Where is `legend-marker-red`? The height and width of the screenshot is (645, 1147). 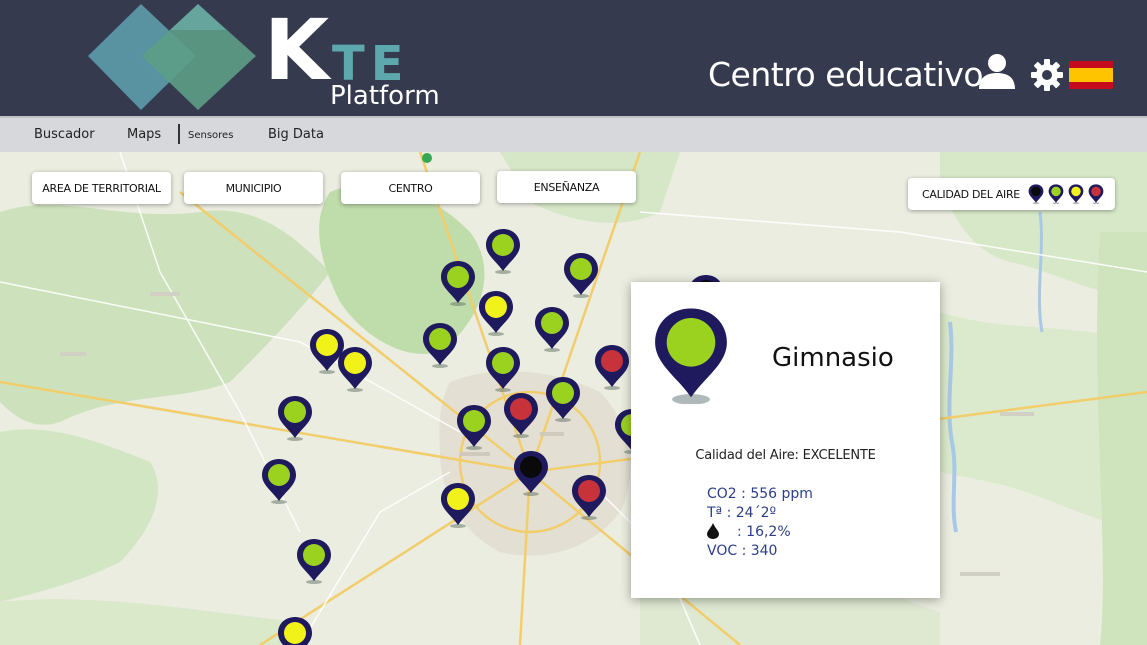
legend-marker-red is located at coordinates (1096, 196).